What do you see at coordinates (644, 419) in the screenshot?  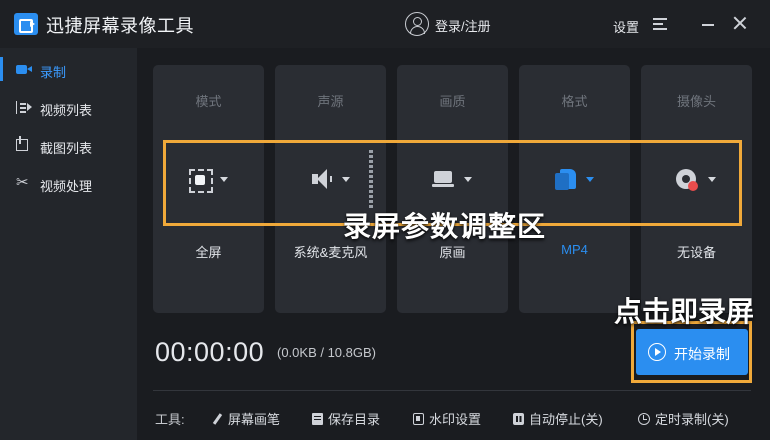 I see `clock-icon` at bounding box center [644, 419].